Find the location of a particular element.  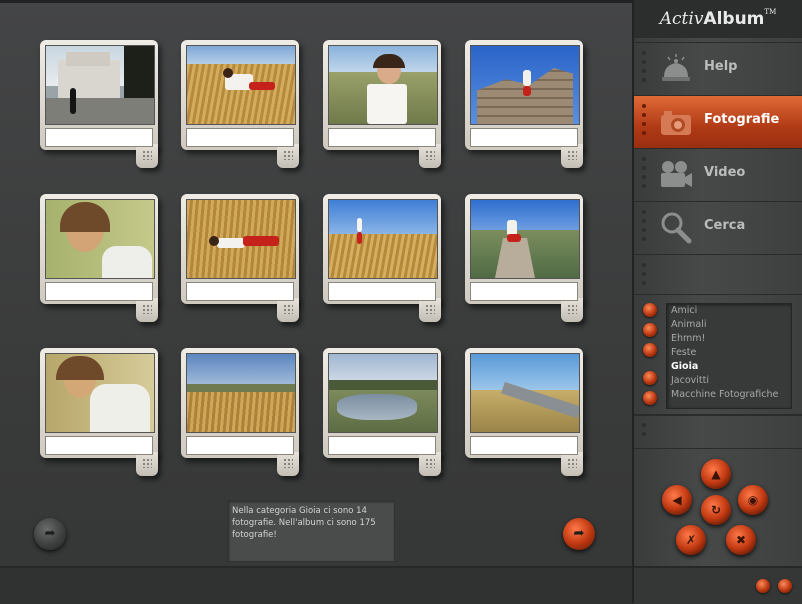

minimize-button is located at coordinates (763, 586).